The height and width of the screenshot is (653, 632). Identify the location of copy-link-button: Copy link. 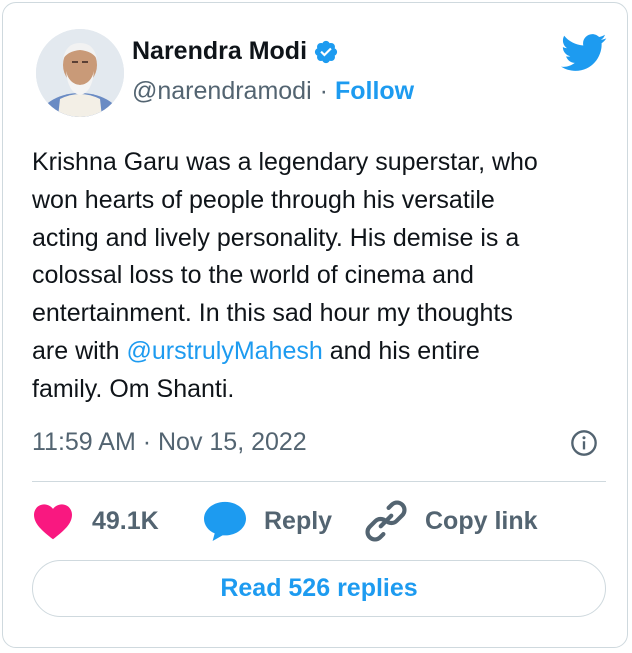
(451, 521).